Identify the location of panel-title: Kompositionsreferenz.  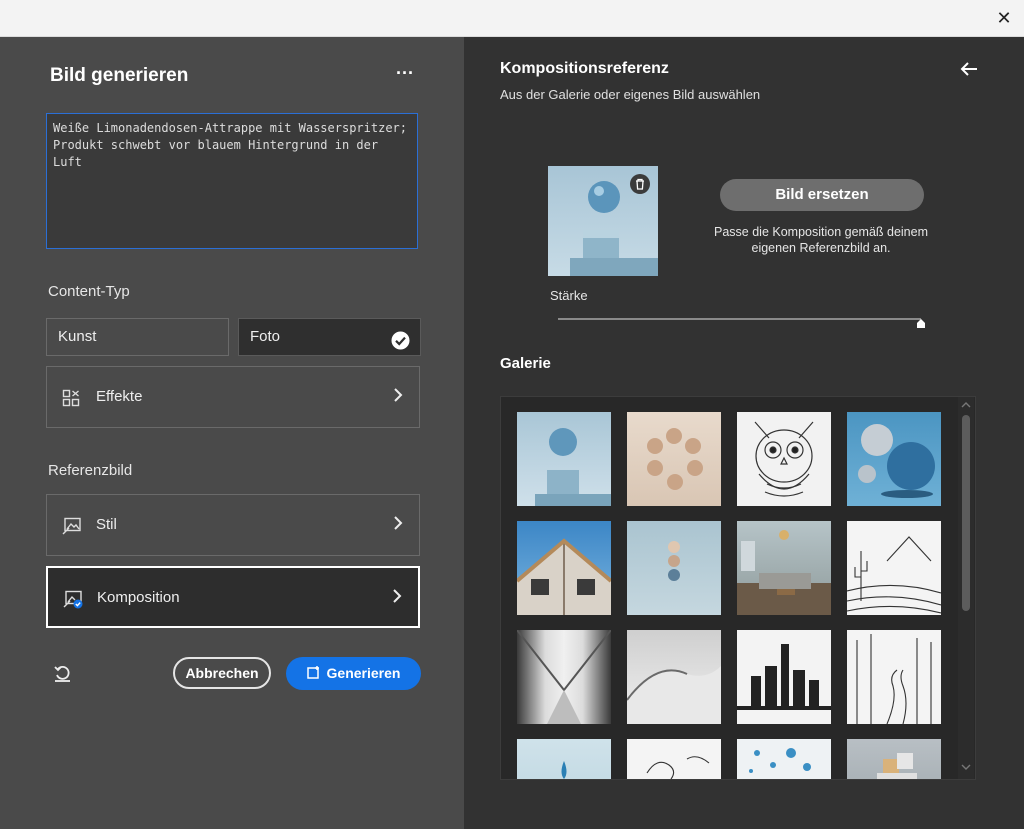
(584, 68).